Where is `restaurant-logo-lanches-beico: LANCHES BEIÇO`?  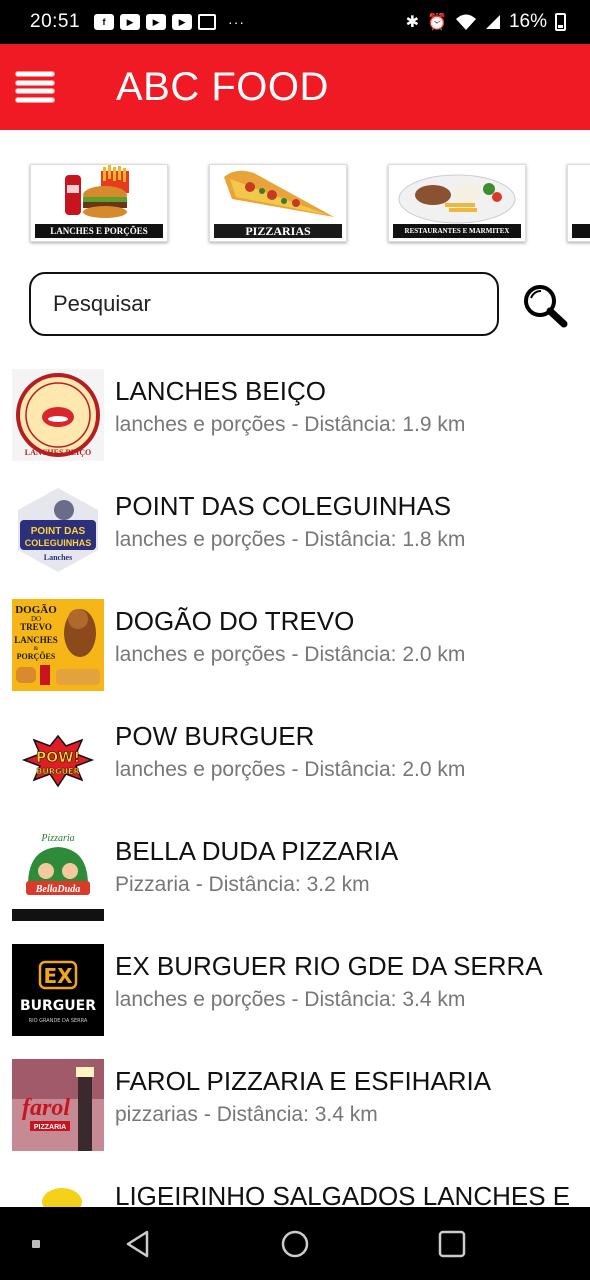 restaurant-logo-lanches-beico: LANCHES BEIÇO is located at coordinates (58, 415).